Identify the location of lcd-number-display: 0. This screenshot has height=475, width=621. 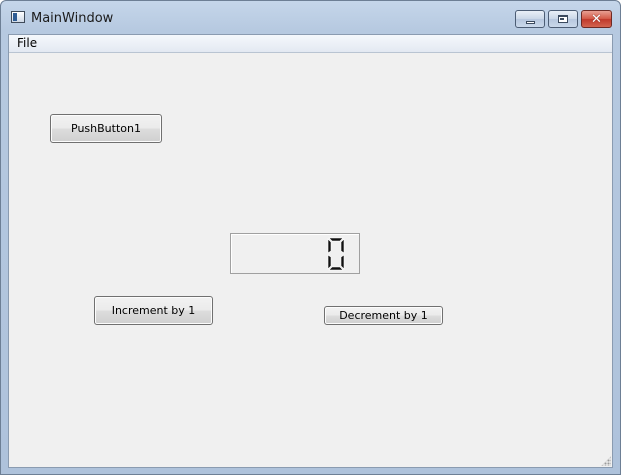
(295, 253).